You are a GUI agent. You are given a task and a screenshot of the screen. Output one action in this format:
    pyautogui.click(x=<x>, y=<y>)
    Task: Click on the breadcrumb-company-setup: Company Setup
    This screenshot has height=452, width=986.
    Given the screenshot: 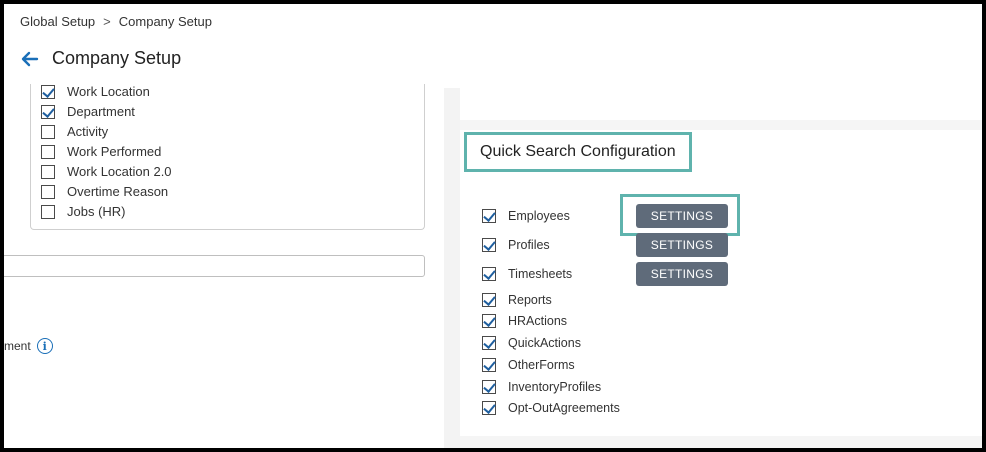 What is the action you would take?
    pyautogui.click(x=165, y=21)
    